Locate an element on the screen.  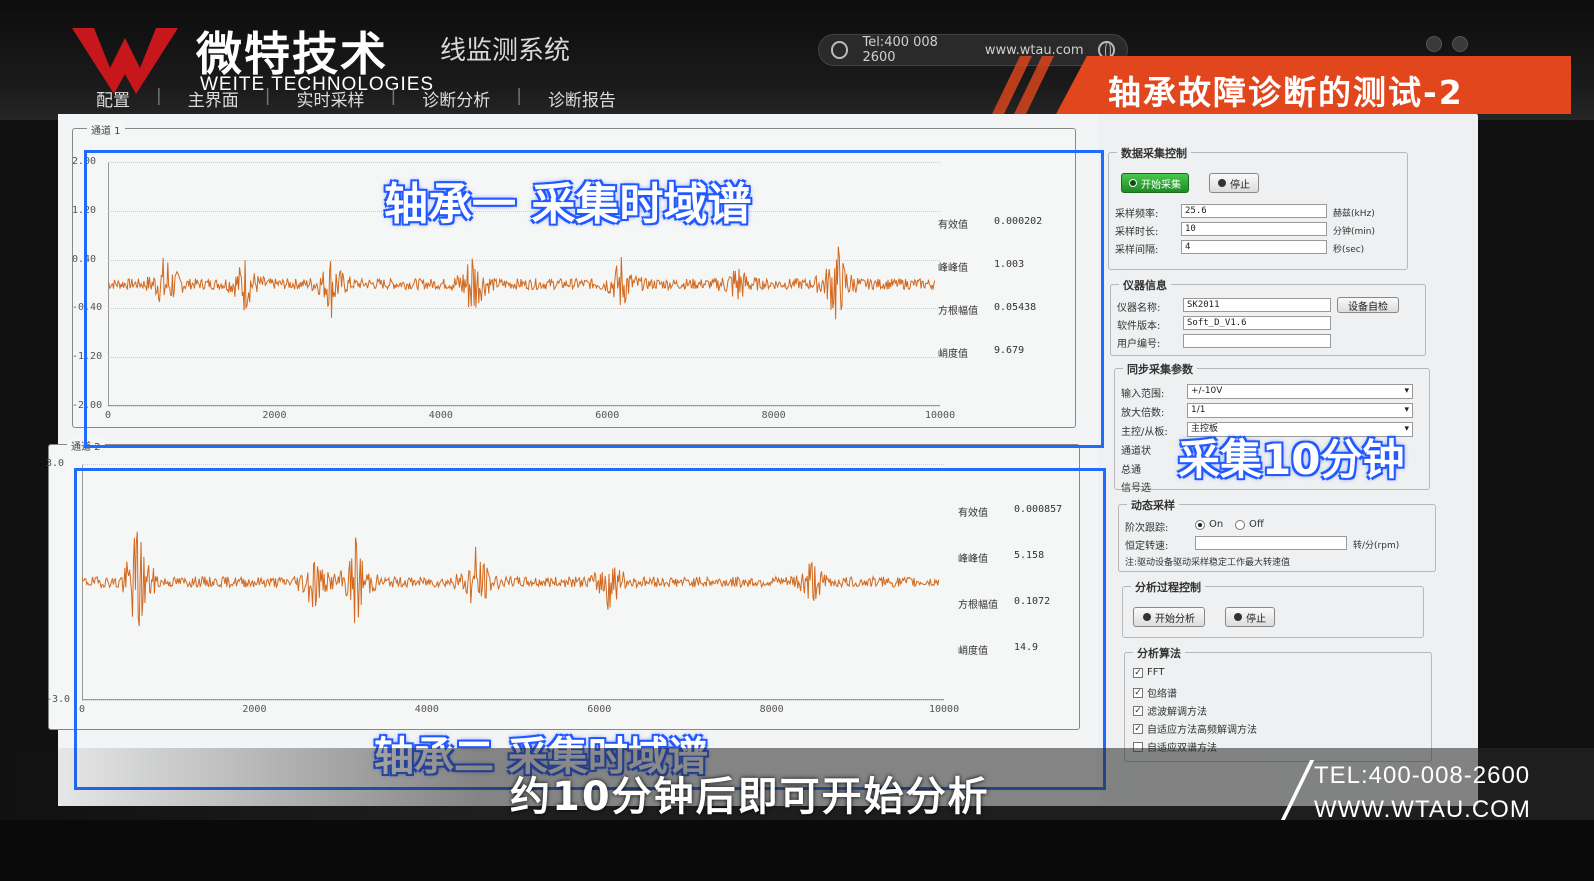
ytick-label: -2.00 is located at coordinates (87, 405).